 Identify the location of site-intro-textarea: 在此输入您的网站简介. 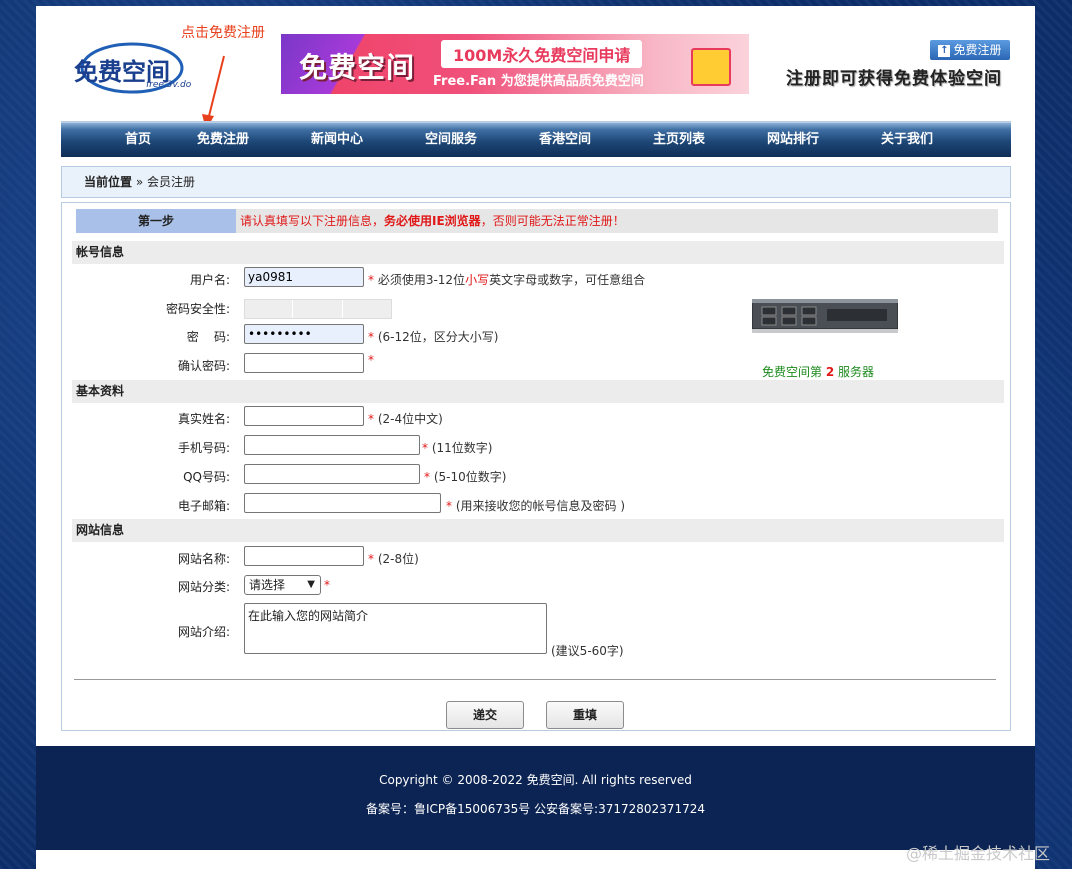
(395, 628).